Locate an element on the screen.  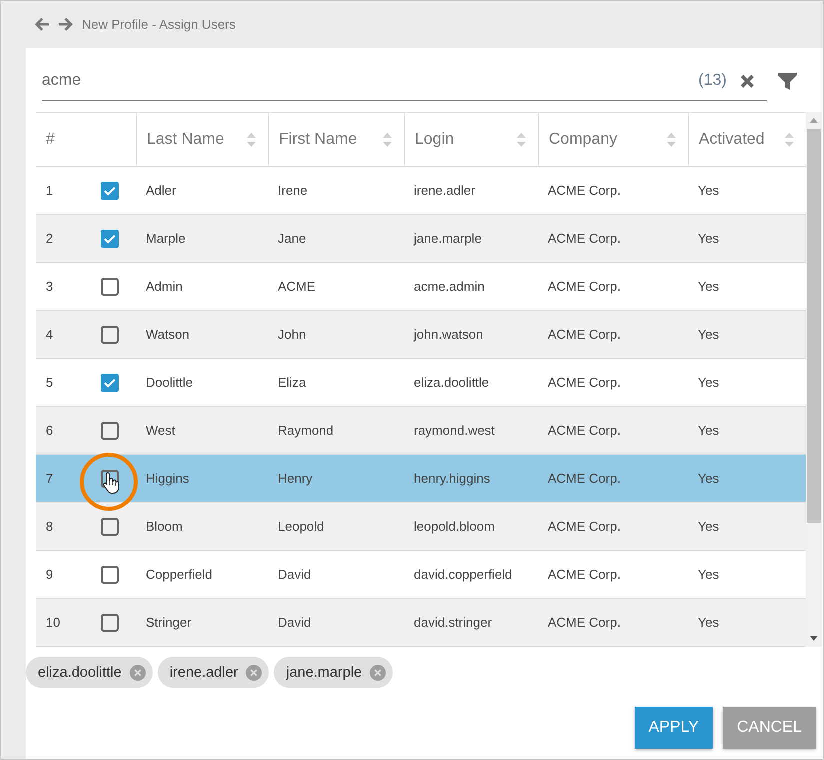
row-number: 8 is located at coordinates (49, 527).